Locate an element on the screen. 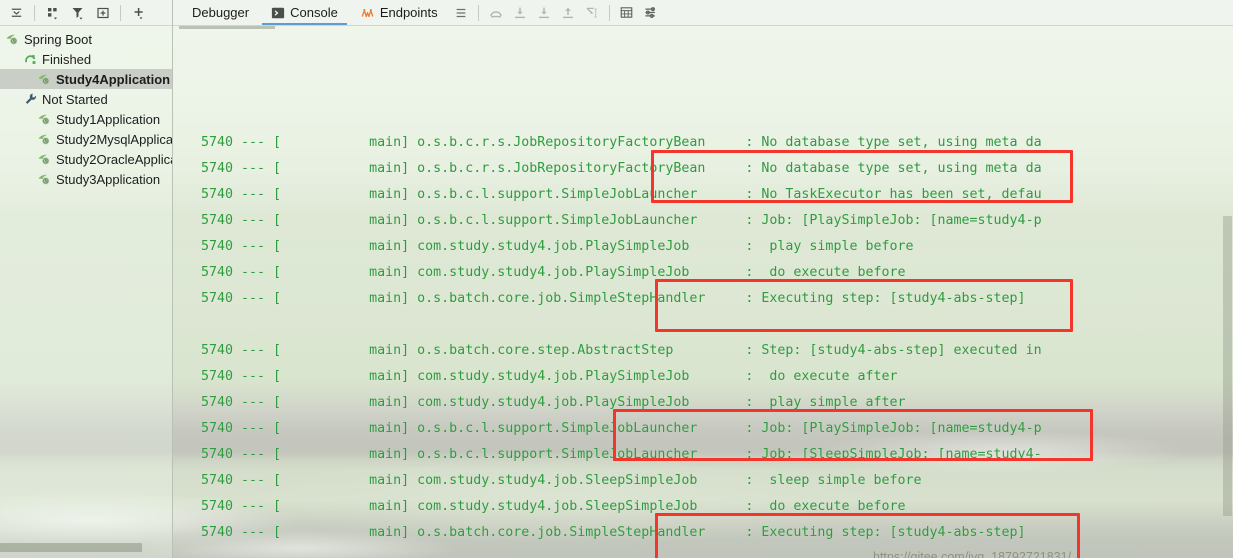  wrench-icon is located at coordinates (30, 99).